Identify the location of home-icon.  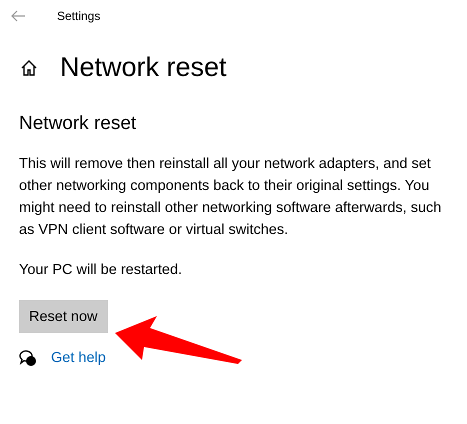
(29, 67).